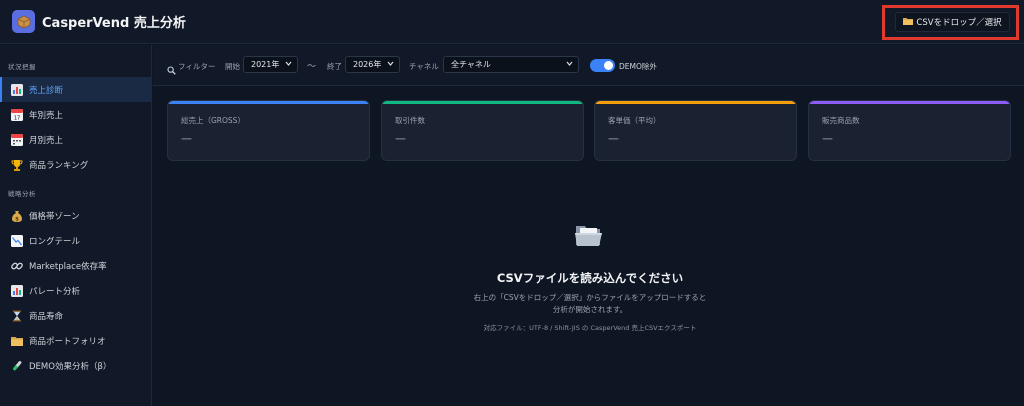 This screenshot has height=406, width=1024. What do you see at coordinates (950, 22) in the screenshot?
I see `highlight-annotation` at bounding box center [950, 22].